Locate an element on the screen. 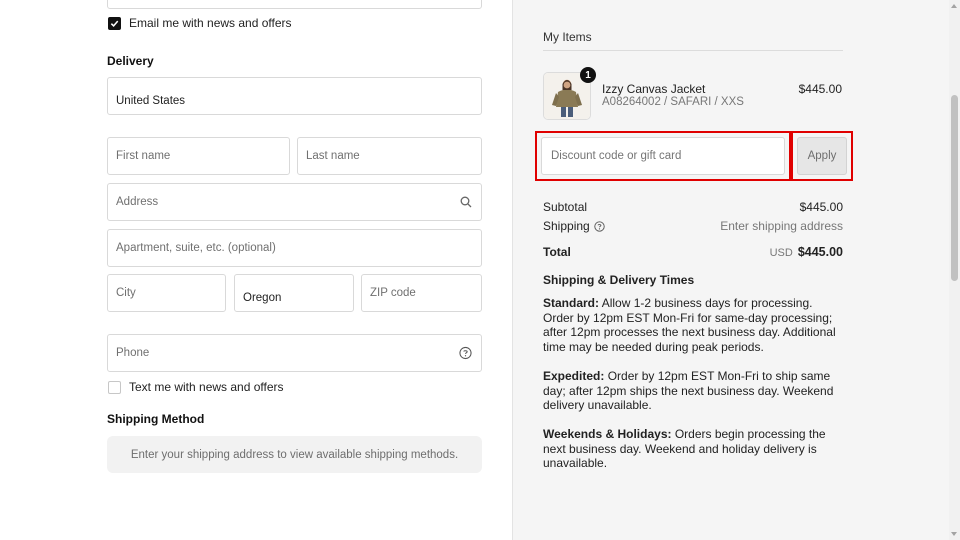 Image resolution: width=960 pixels, height=540 pixels. country-select: United States is located at coordinates (294, 96).